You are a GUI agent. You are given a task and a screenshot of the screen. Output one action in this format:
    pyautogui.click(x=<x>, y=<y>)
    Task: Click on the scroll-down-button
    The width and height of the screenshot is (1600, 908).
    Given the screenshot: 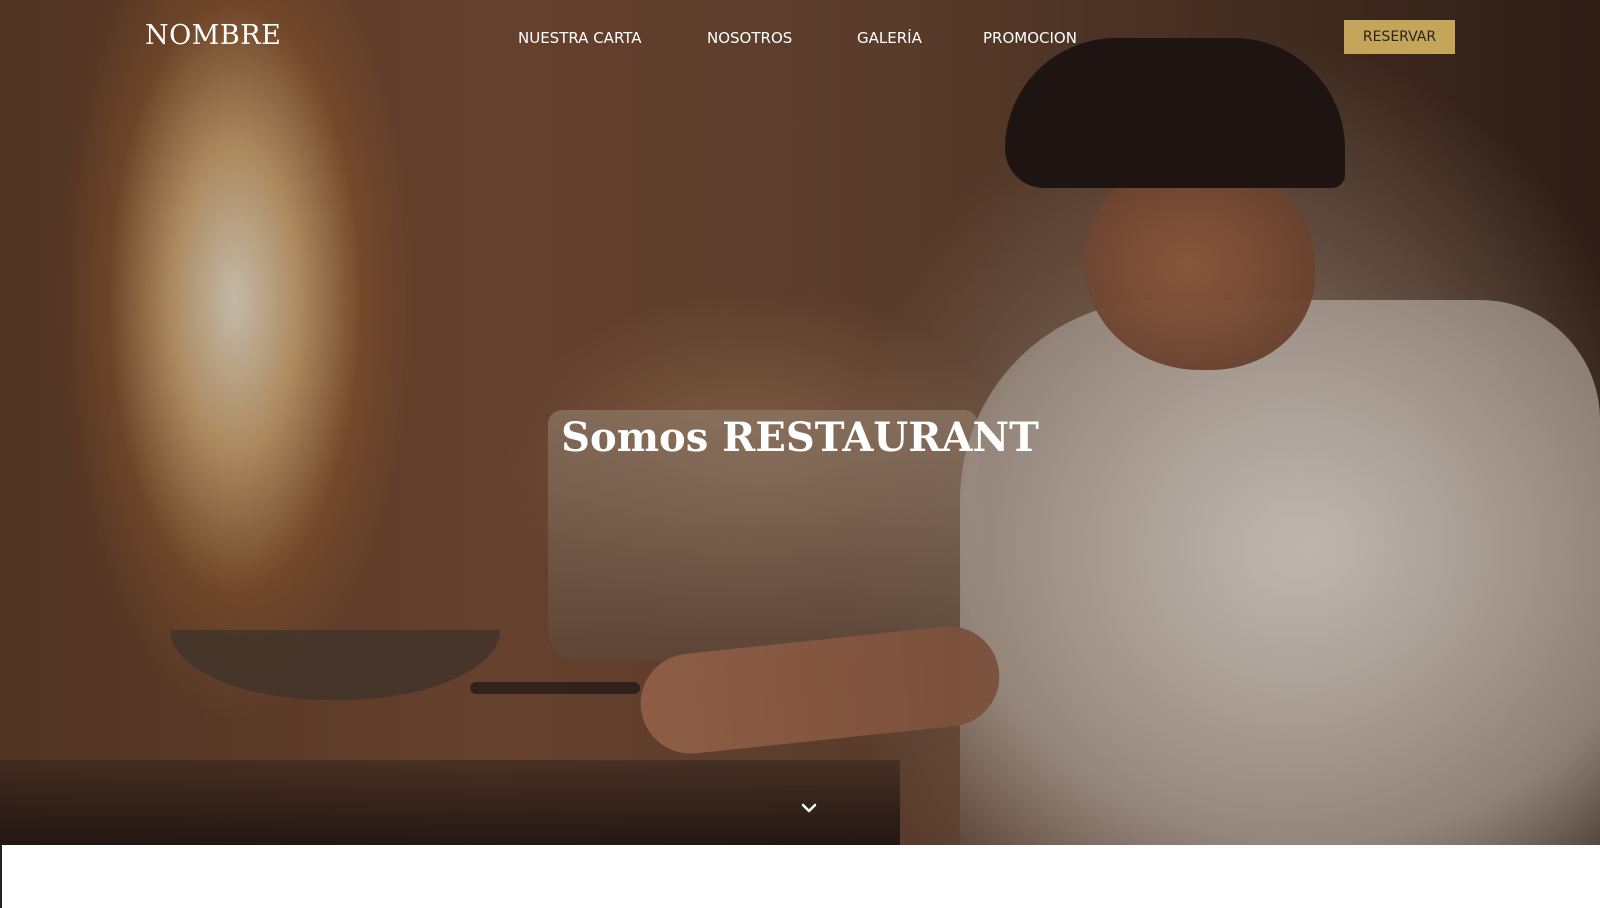 What is the action you would take?
    pyautogui.click(x=809, y=808)
    